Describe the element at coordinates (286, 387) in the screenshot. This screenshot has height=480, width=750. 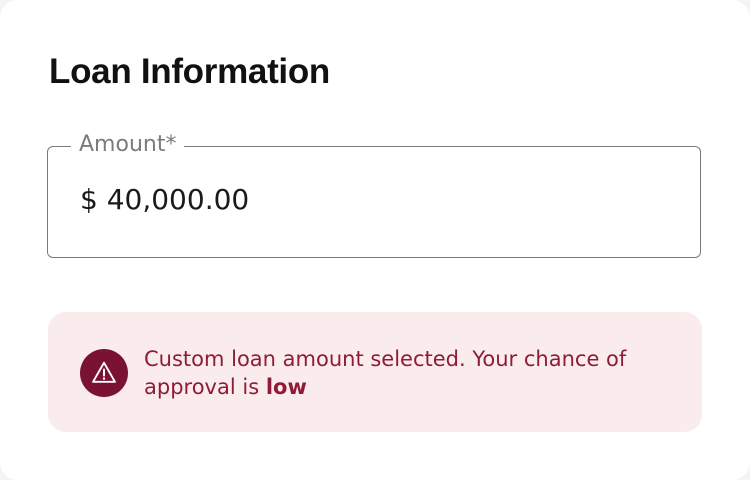
I see `approval-chance-value: low` at that location.